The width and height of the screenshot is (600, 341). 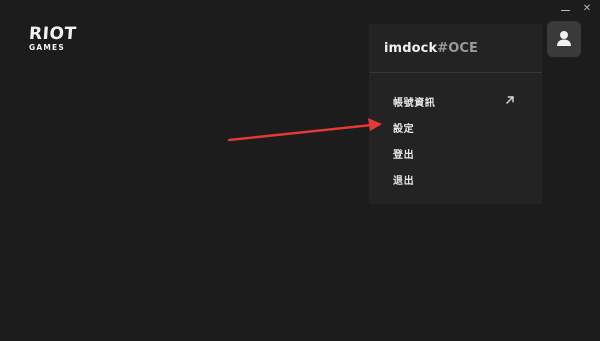 I want to click on tagline: #OCE, so click(x=457, y=48).